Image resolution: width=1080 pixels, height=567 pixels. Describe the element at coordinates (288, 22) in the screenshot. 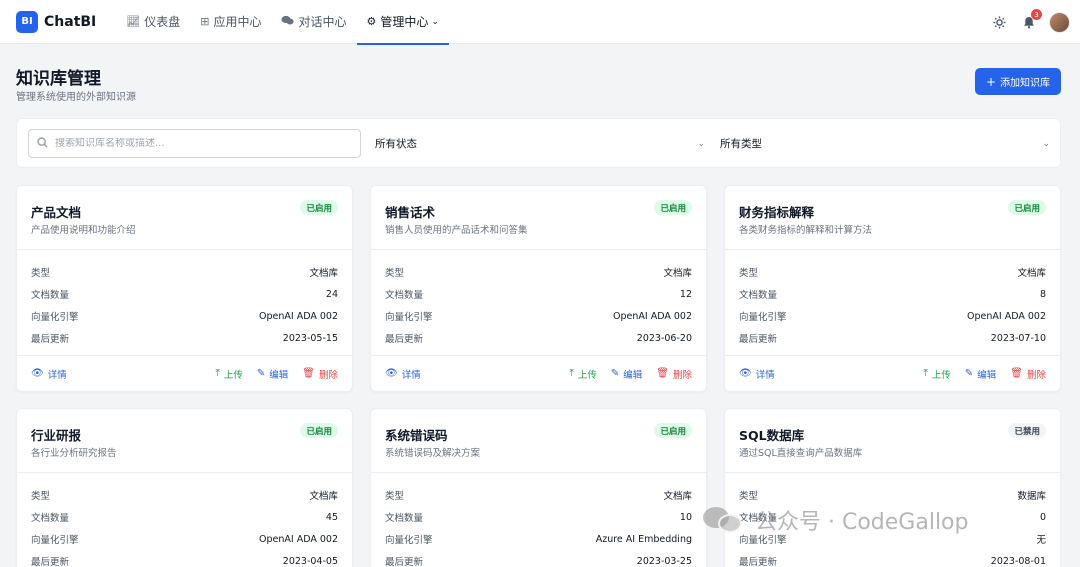

I see `chat-bubbles-icon` at that location.